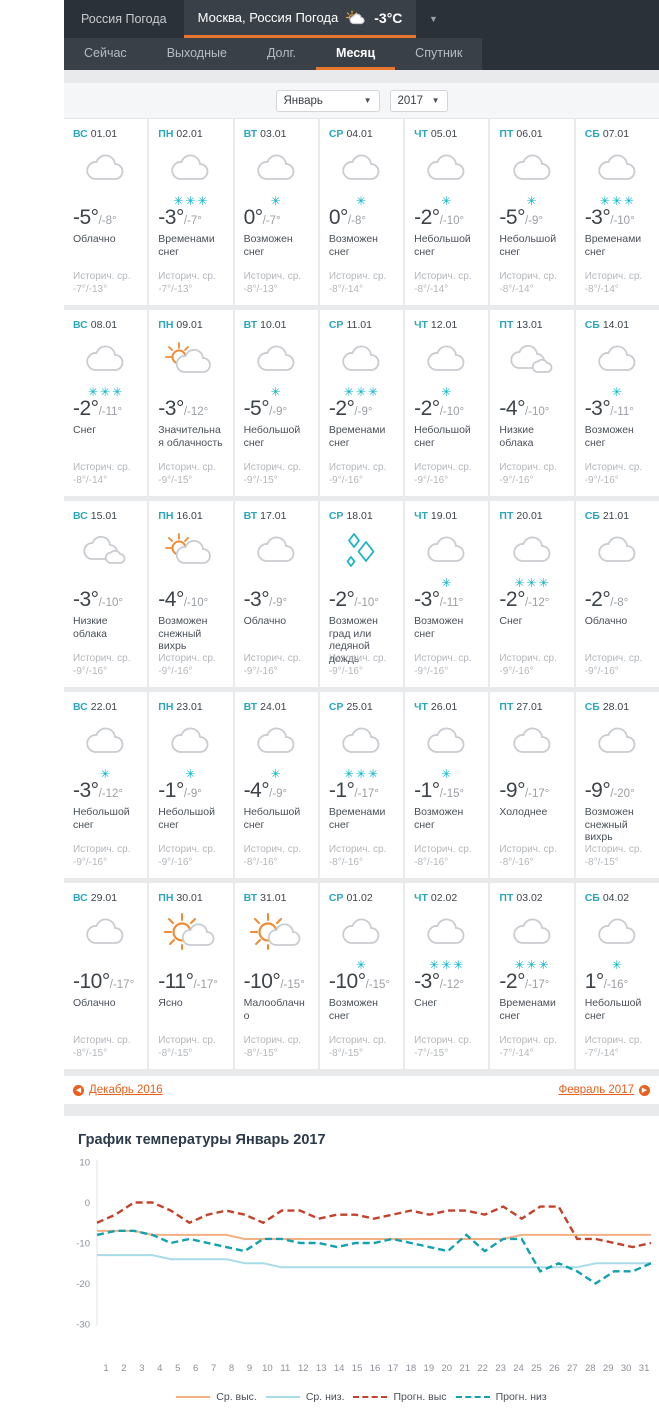  Describe the element at coordinates (374, 1234) in the screenshot. I see `chart-series-line` at that location.